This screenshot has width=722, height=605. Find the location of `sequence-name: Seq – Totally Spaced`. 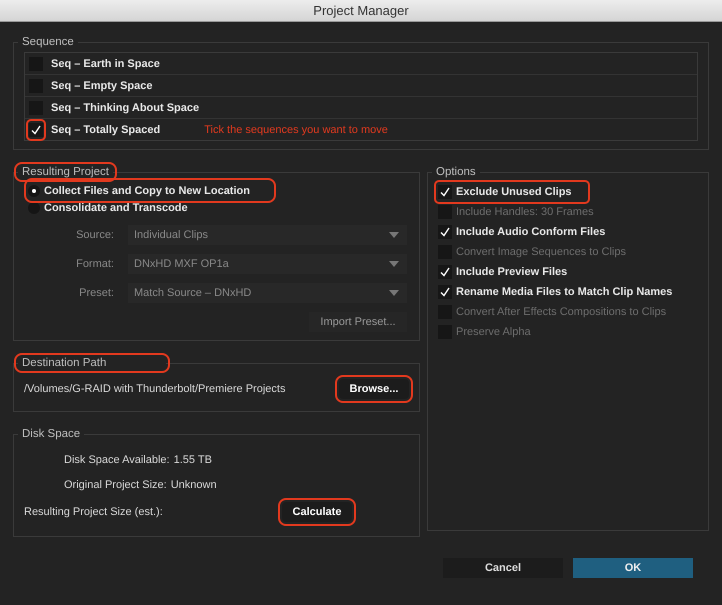

sequence-name: Seq – Totally Spaced is located at coordinates (105, 130).